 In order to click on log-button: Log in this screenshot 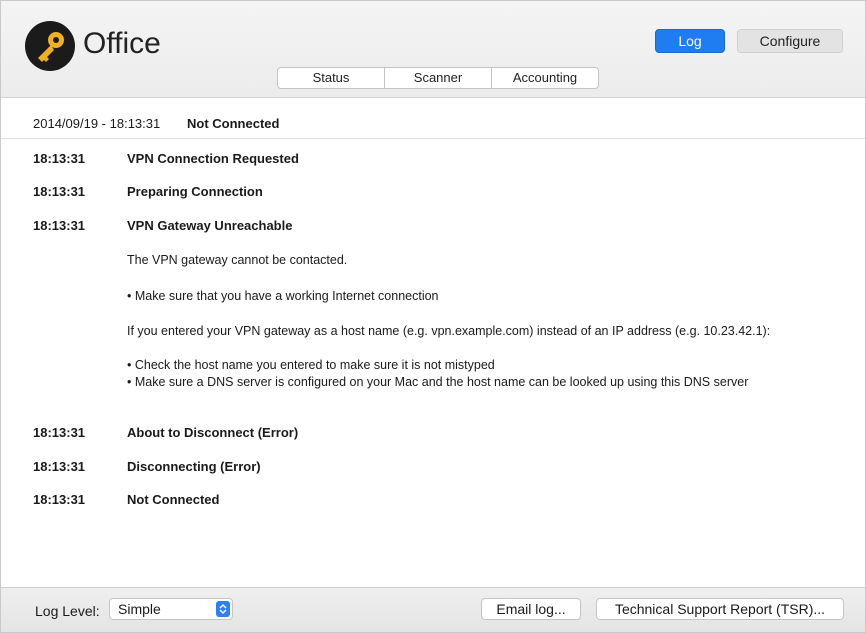, I will do `click(690, 41)`.